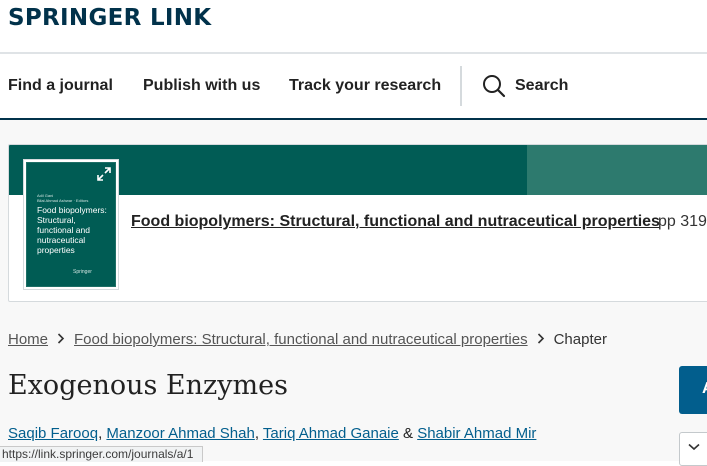  I want to click on cover-publisher: Springer, so click(82, 272).